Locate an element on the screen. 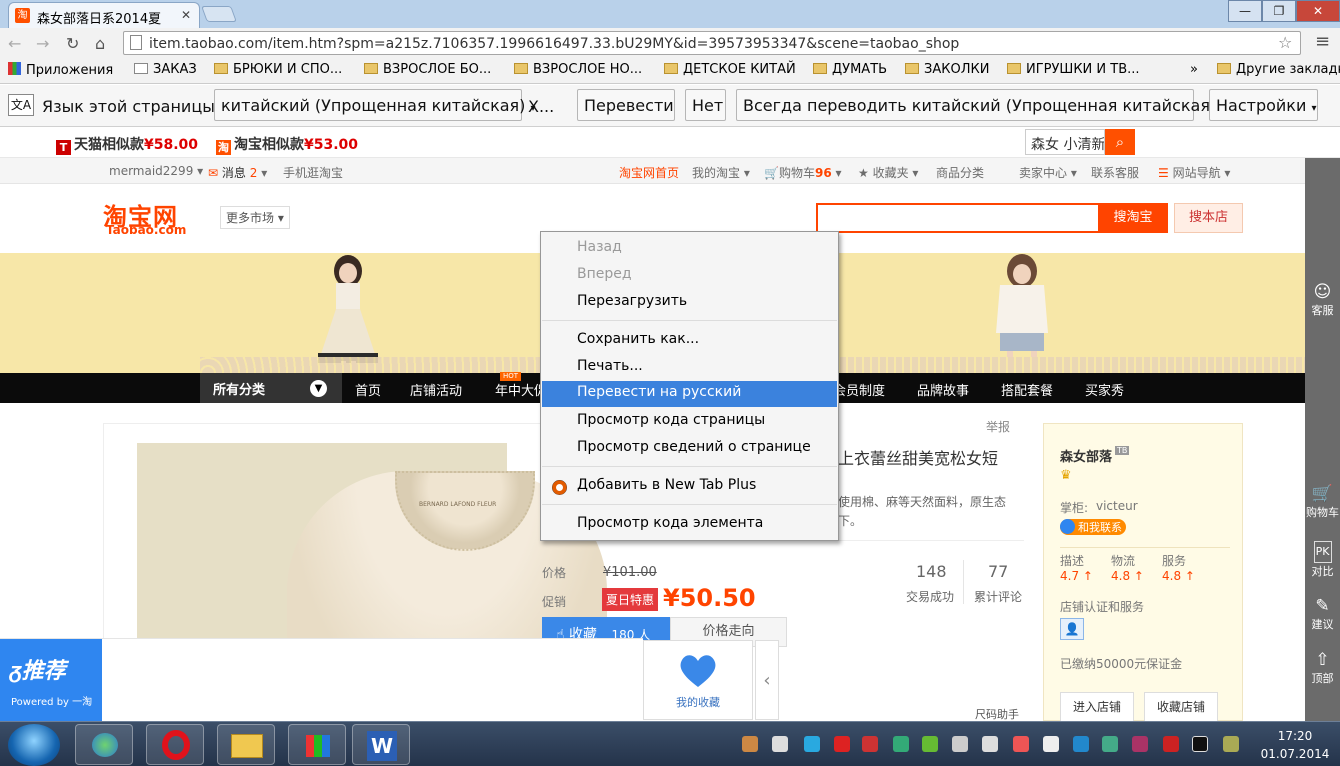 The width and height of the screenshot is (1340, 766). recommend-logo: ᵹ推荐 Powered by 一淘 is located at coordinates (51, 680).